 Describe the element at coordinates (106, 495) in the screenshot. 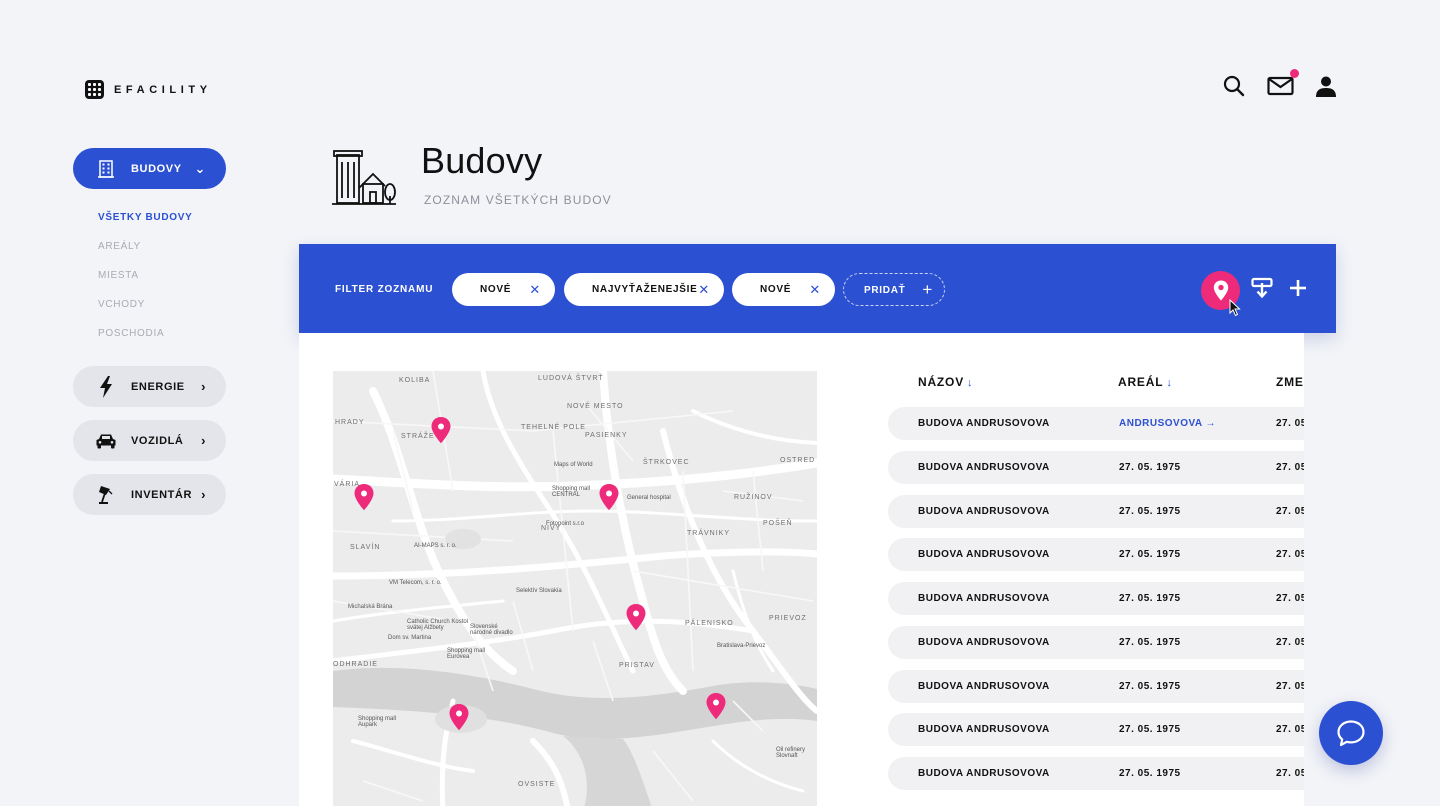

I see `lamp-icon` at that location.